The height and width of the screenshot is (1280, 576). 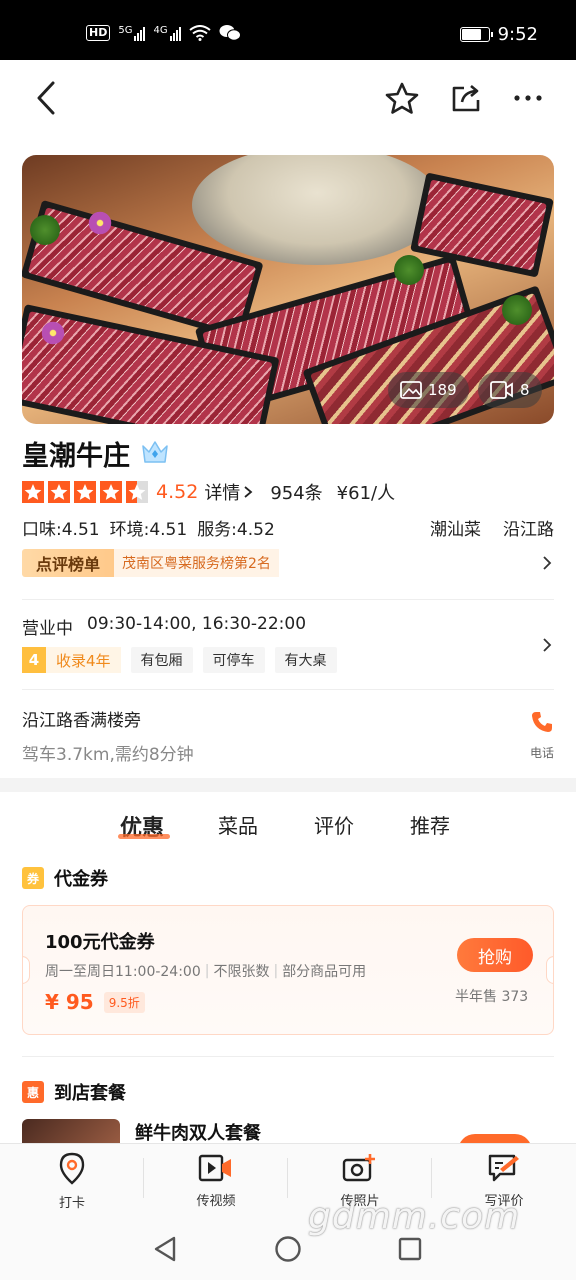 What do you see at coordinates (288, 30) in the screenshot?
I see `status-bar: HD 5G 4G 9:52` at bounding box center [288, 30].